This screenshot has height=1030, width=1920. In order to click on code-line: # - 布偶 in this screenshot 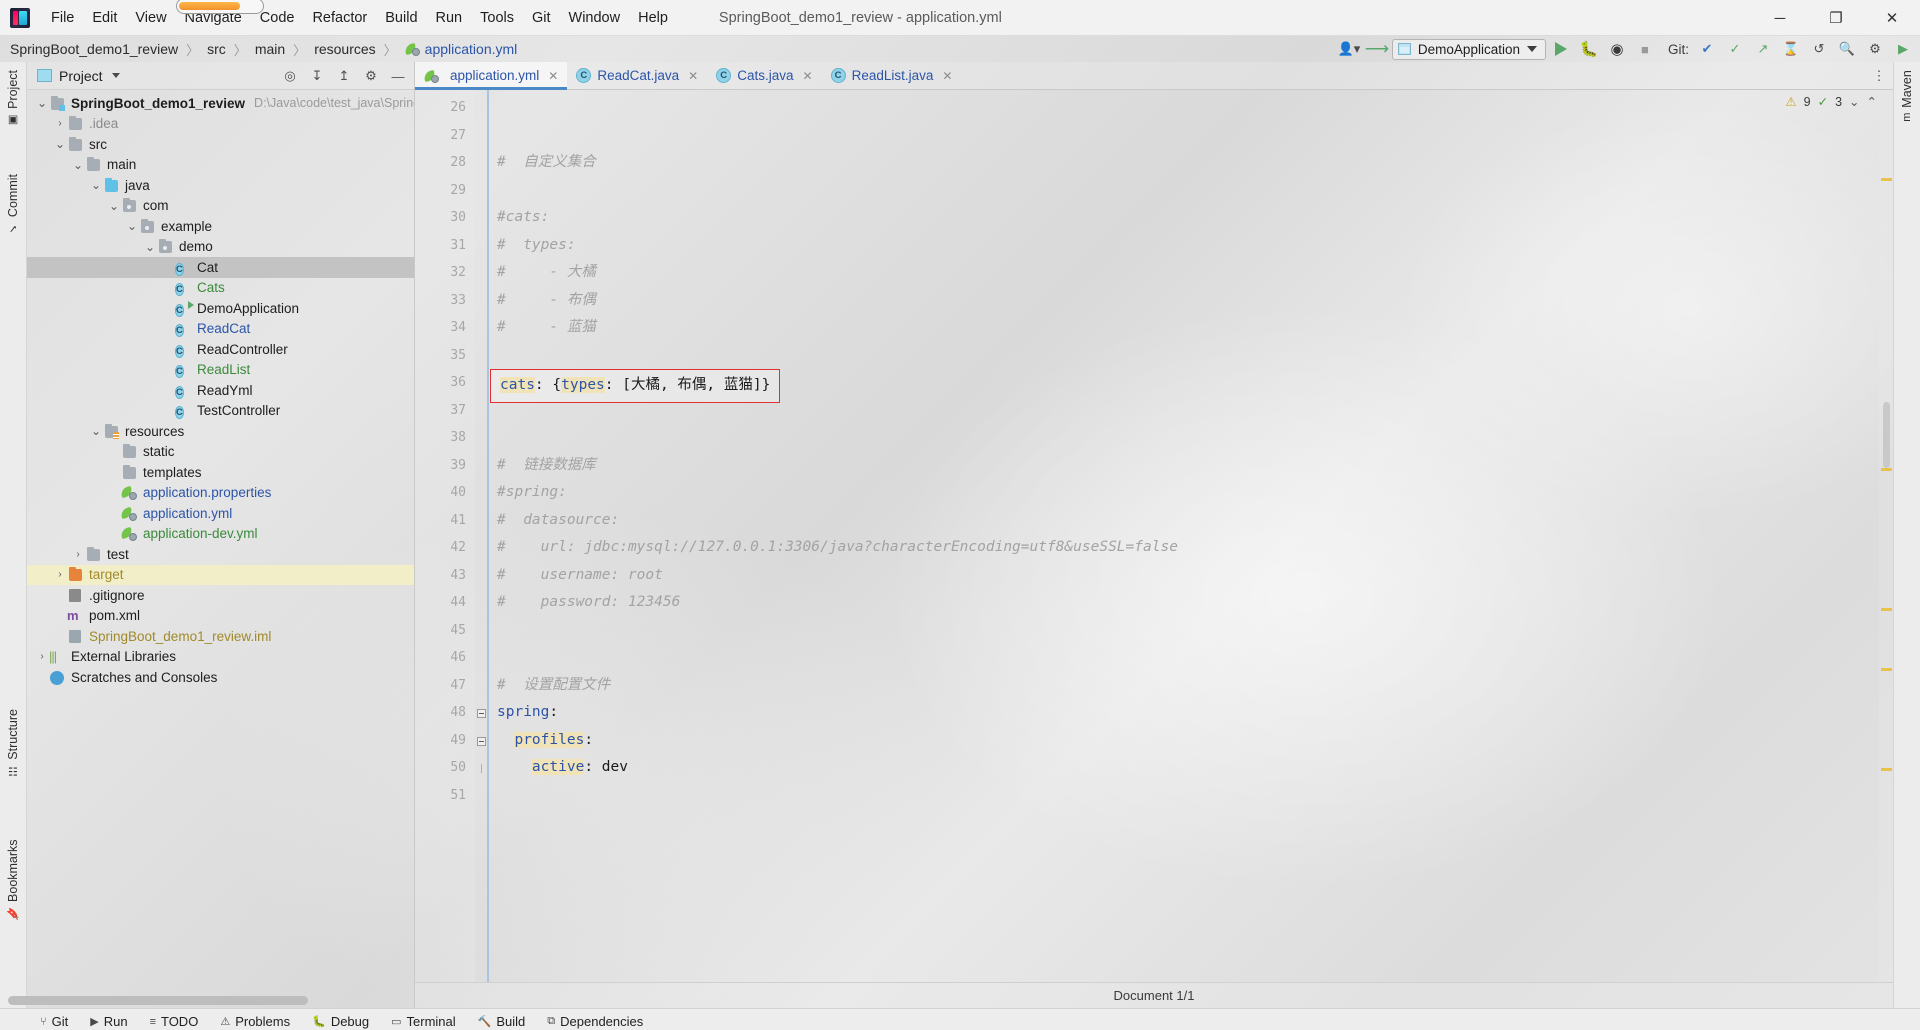, I will do `click(1195, 301)`.